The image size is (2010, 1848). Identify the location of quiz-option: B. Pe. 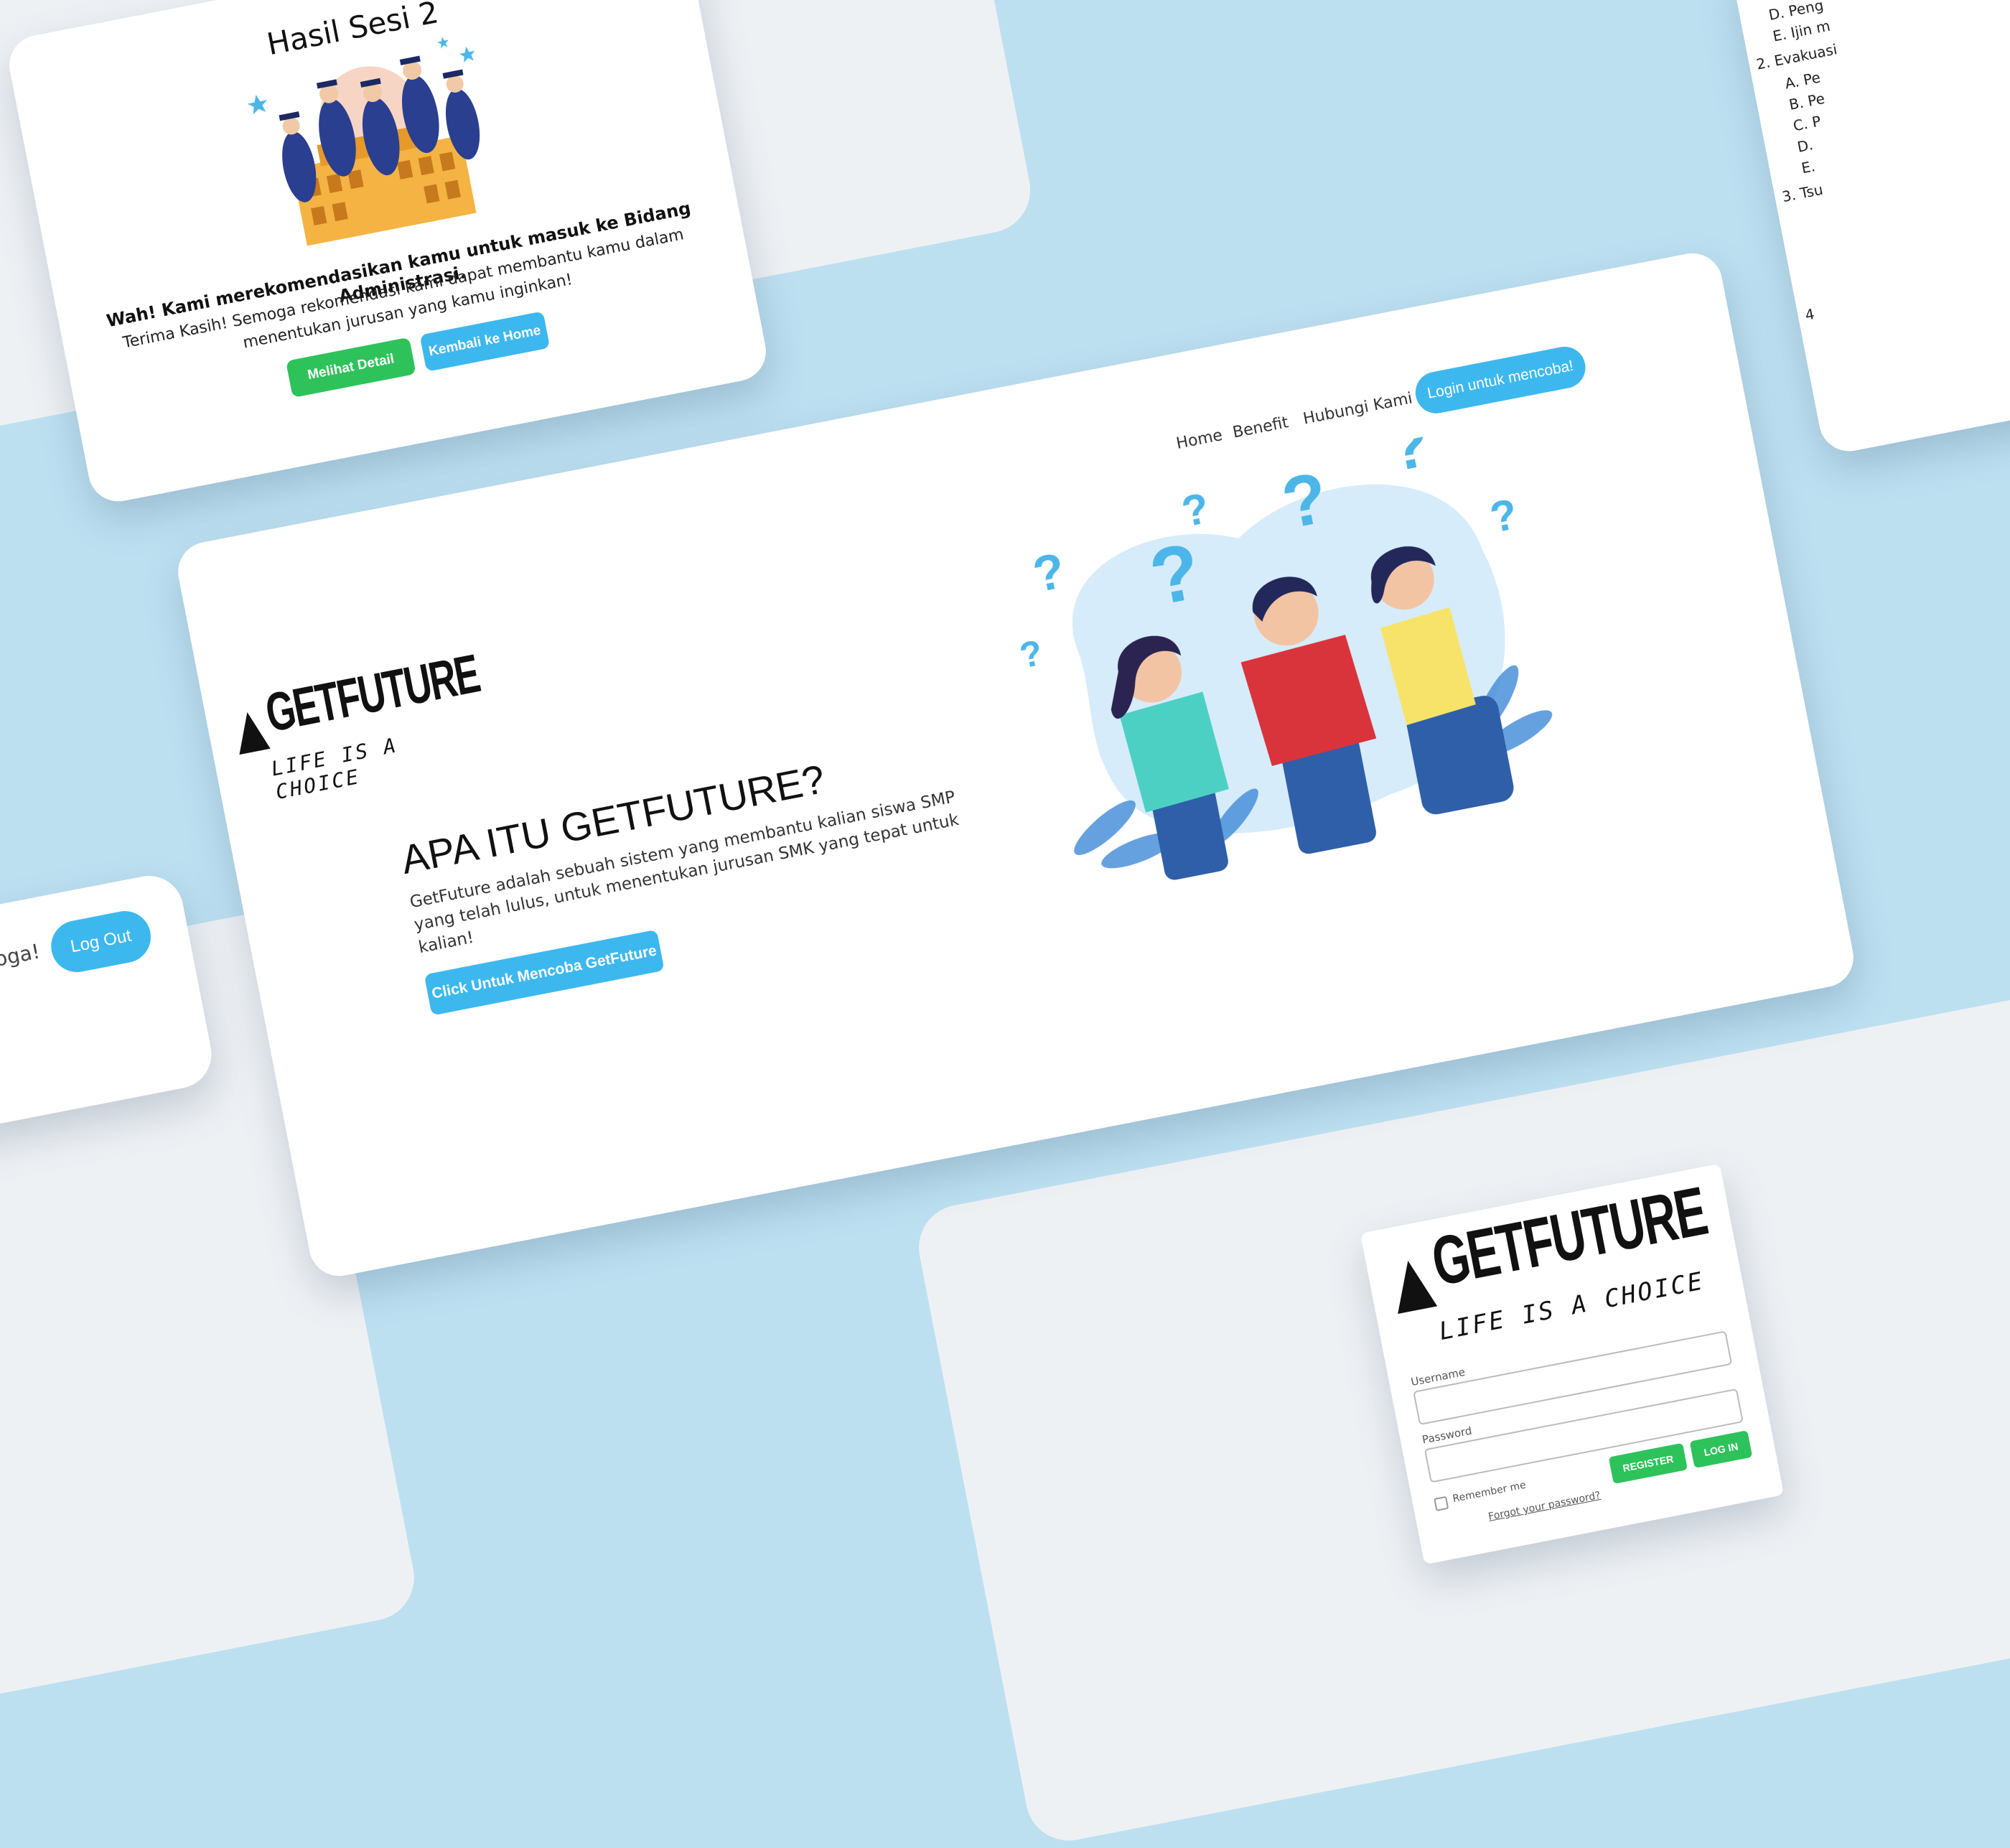
(1807, 101).